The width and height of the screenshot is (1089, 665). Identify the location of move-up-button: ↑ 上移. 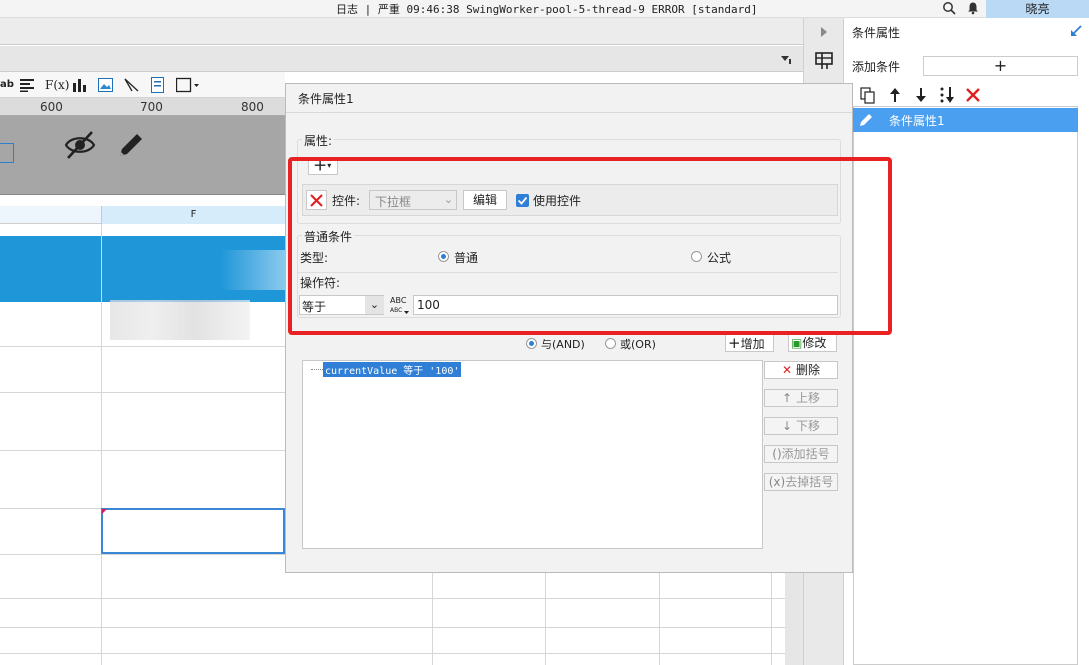
(801, 398).